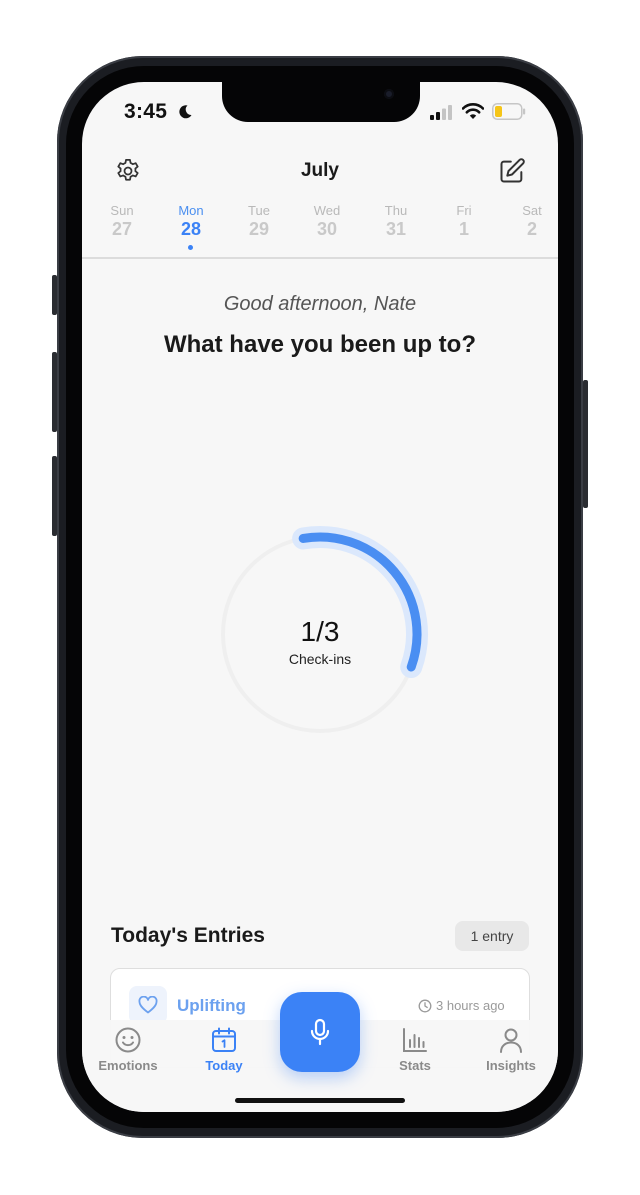  What do you see at coordinates (190, 247) in the screenshot?
I see `selected-day-dot` at bounding box center [190, 247].